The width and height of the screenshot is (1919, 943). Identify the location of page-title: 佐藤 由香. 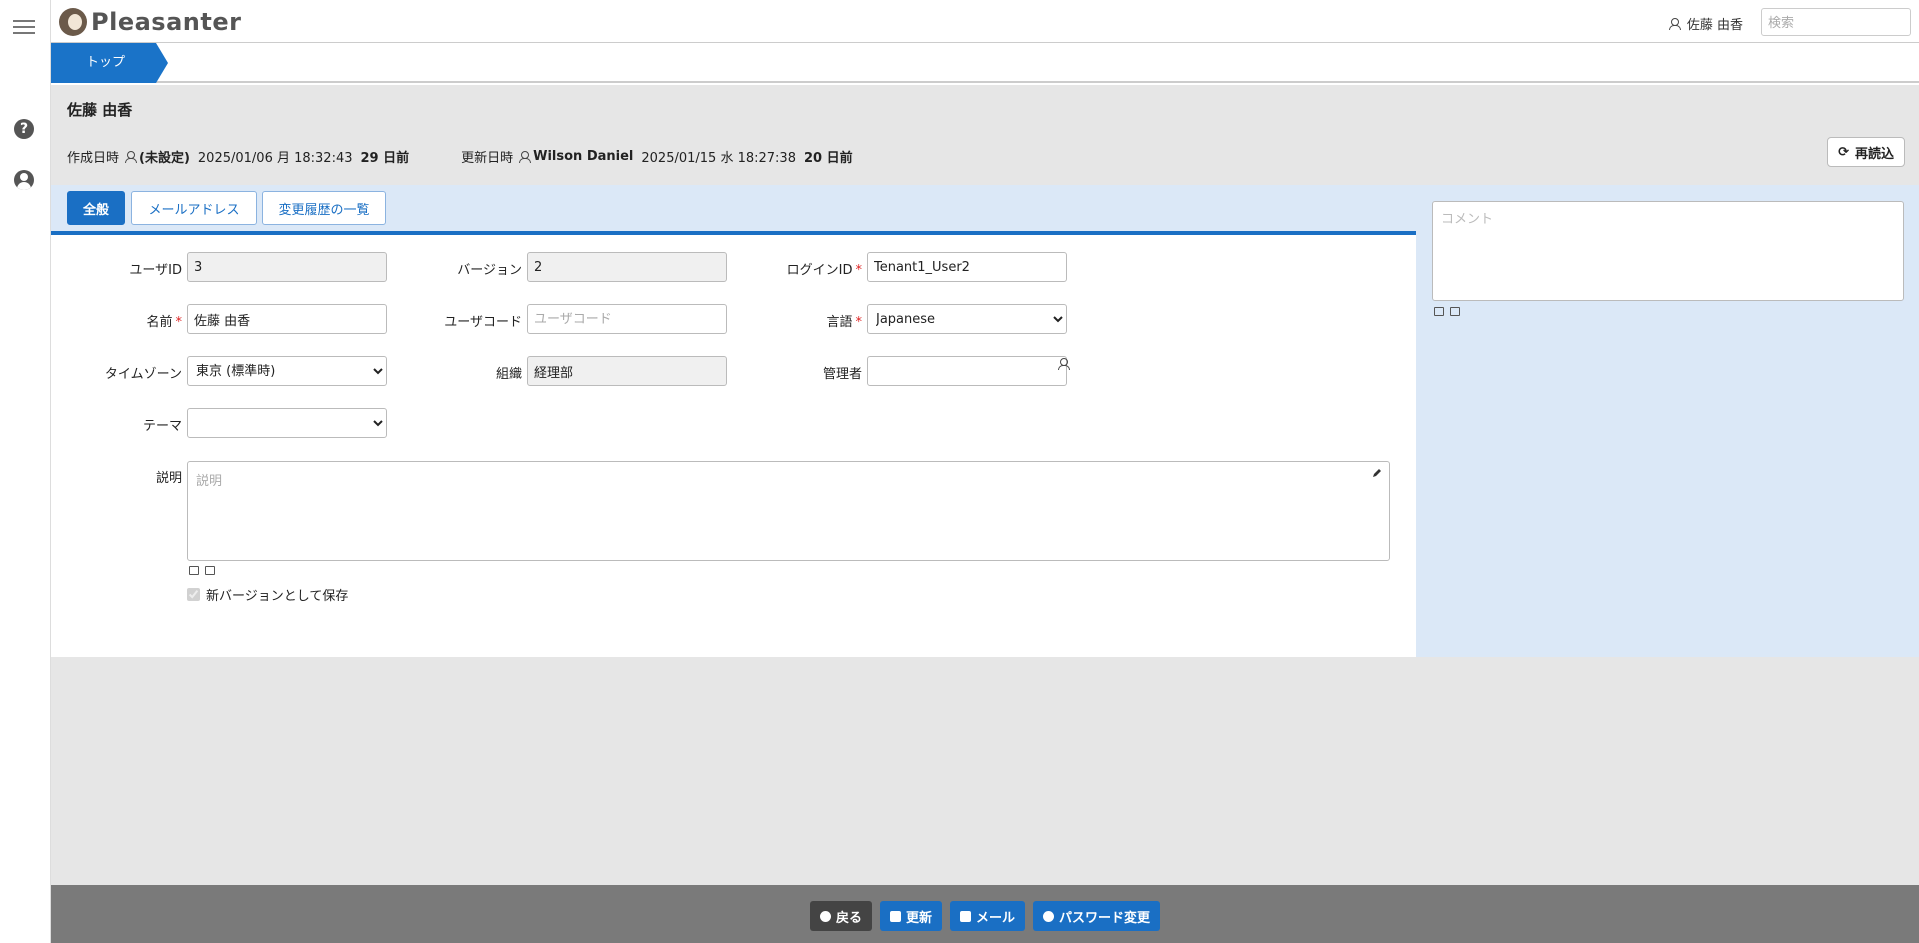
(100, 110).